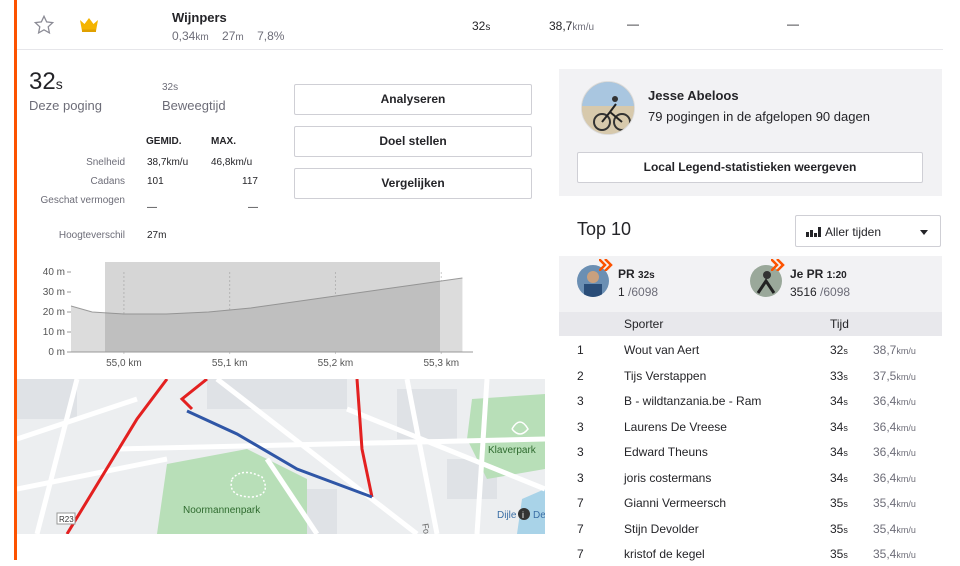 Image resolution: width=960 pixels, height=566 pixels. What do you see at coordinates (65, 105) in the screenshot?
I see `effort-time-label: Deze poging` at bounding box center [65, 105].